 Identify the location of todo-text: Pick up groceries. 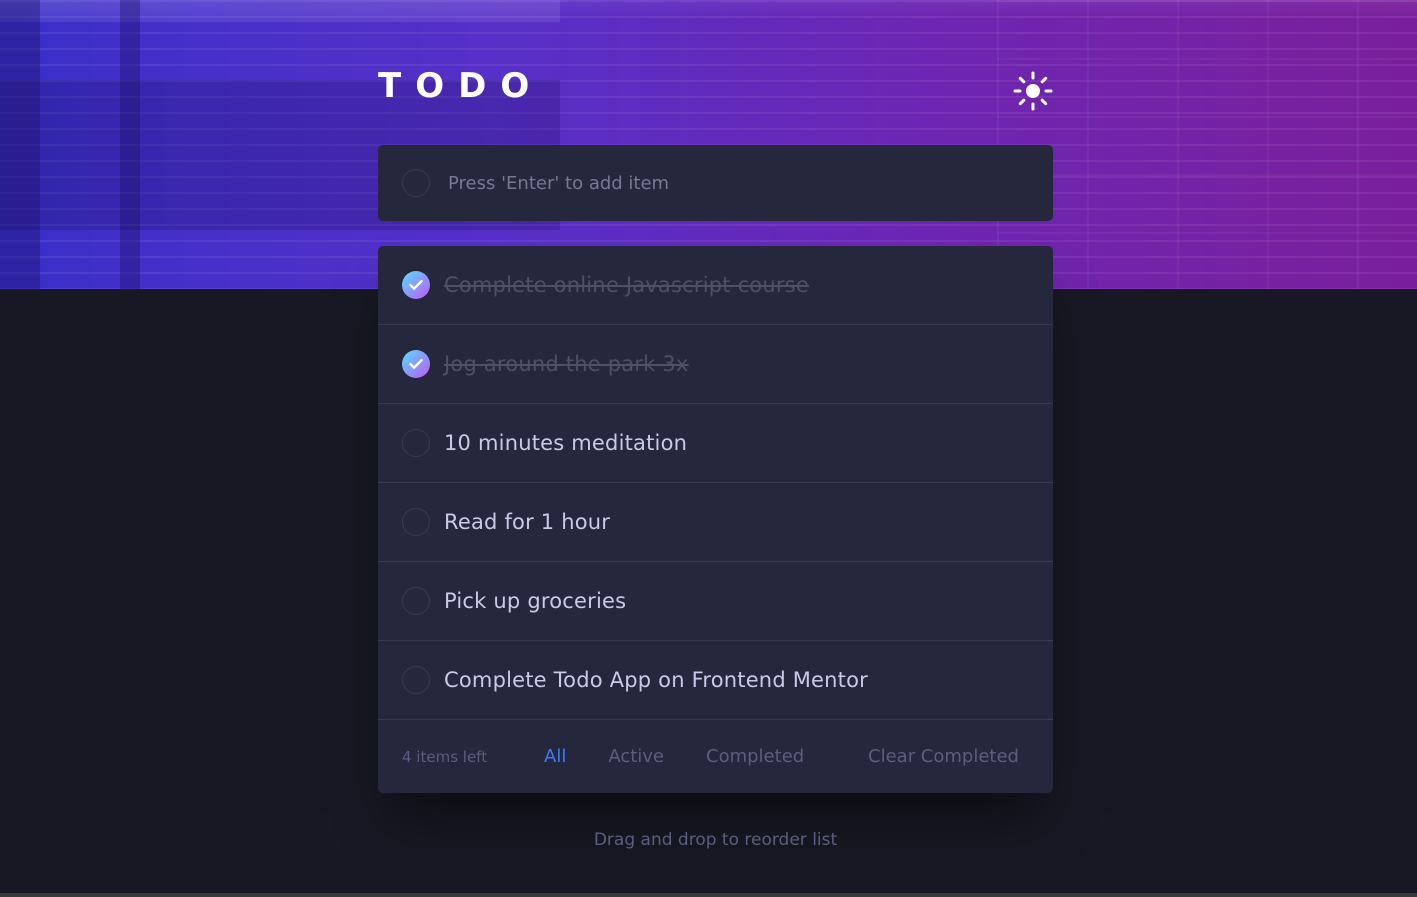
(535, 601).